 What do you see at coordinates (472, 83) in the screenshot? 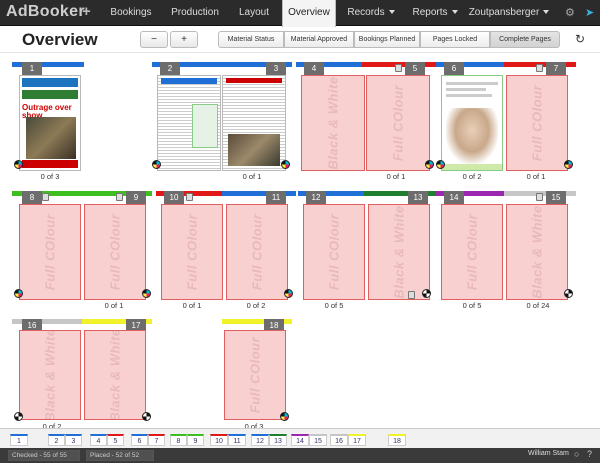
I see `advert-text-line` at bounding box center [472, 83].